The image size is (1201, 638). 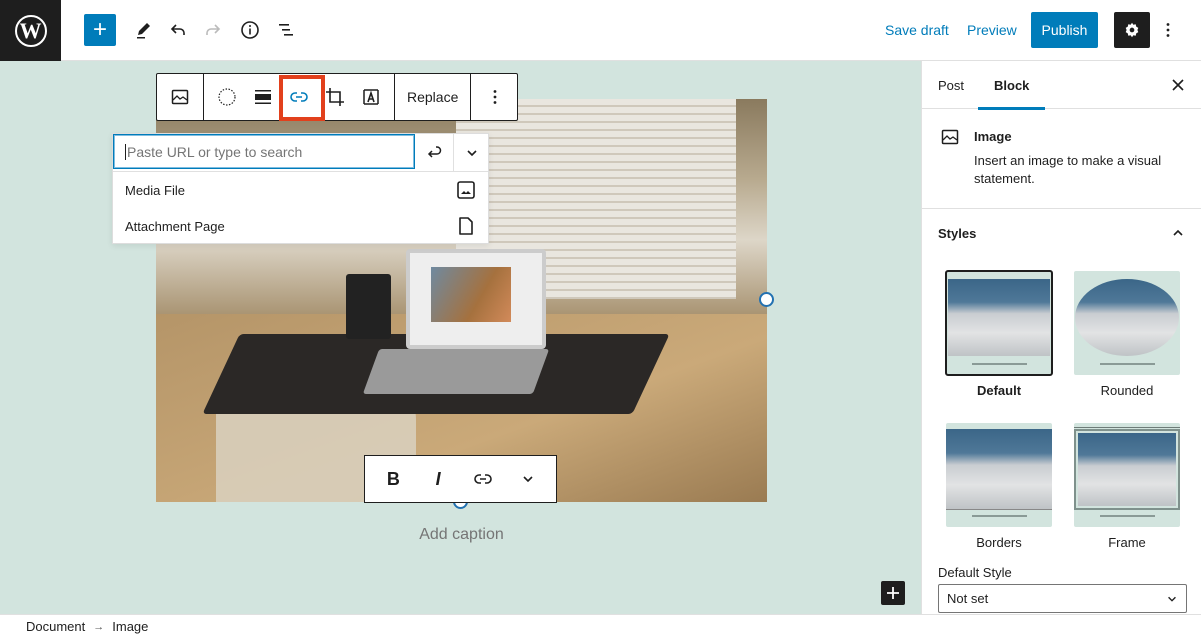 What do you see at coordinates (999, 516) in the screenshot?
I see `preview-caption` at bounding box center [999, 516].